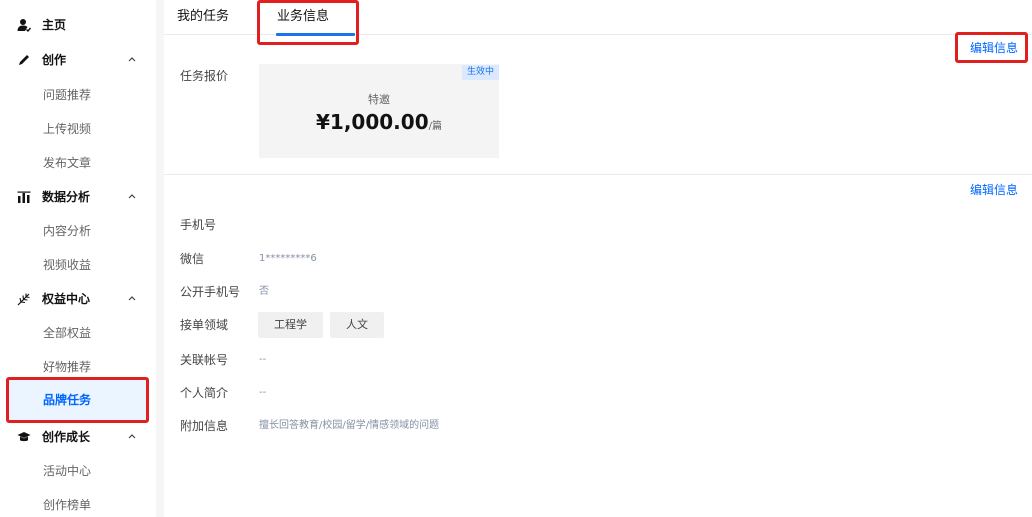 The image size is (1032, 517). Describe the element at coordinates (67, 265) in the screenshot. I see `sidebar-item-label: 视频收益` at that location.